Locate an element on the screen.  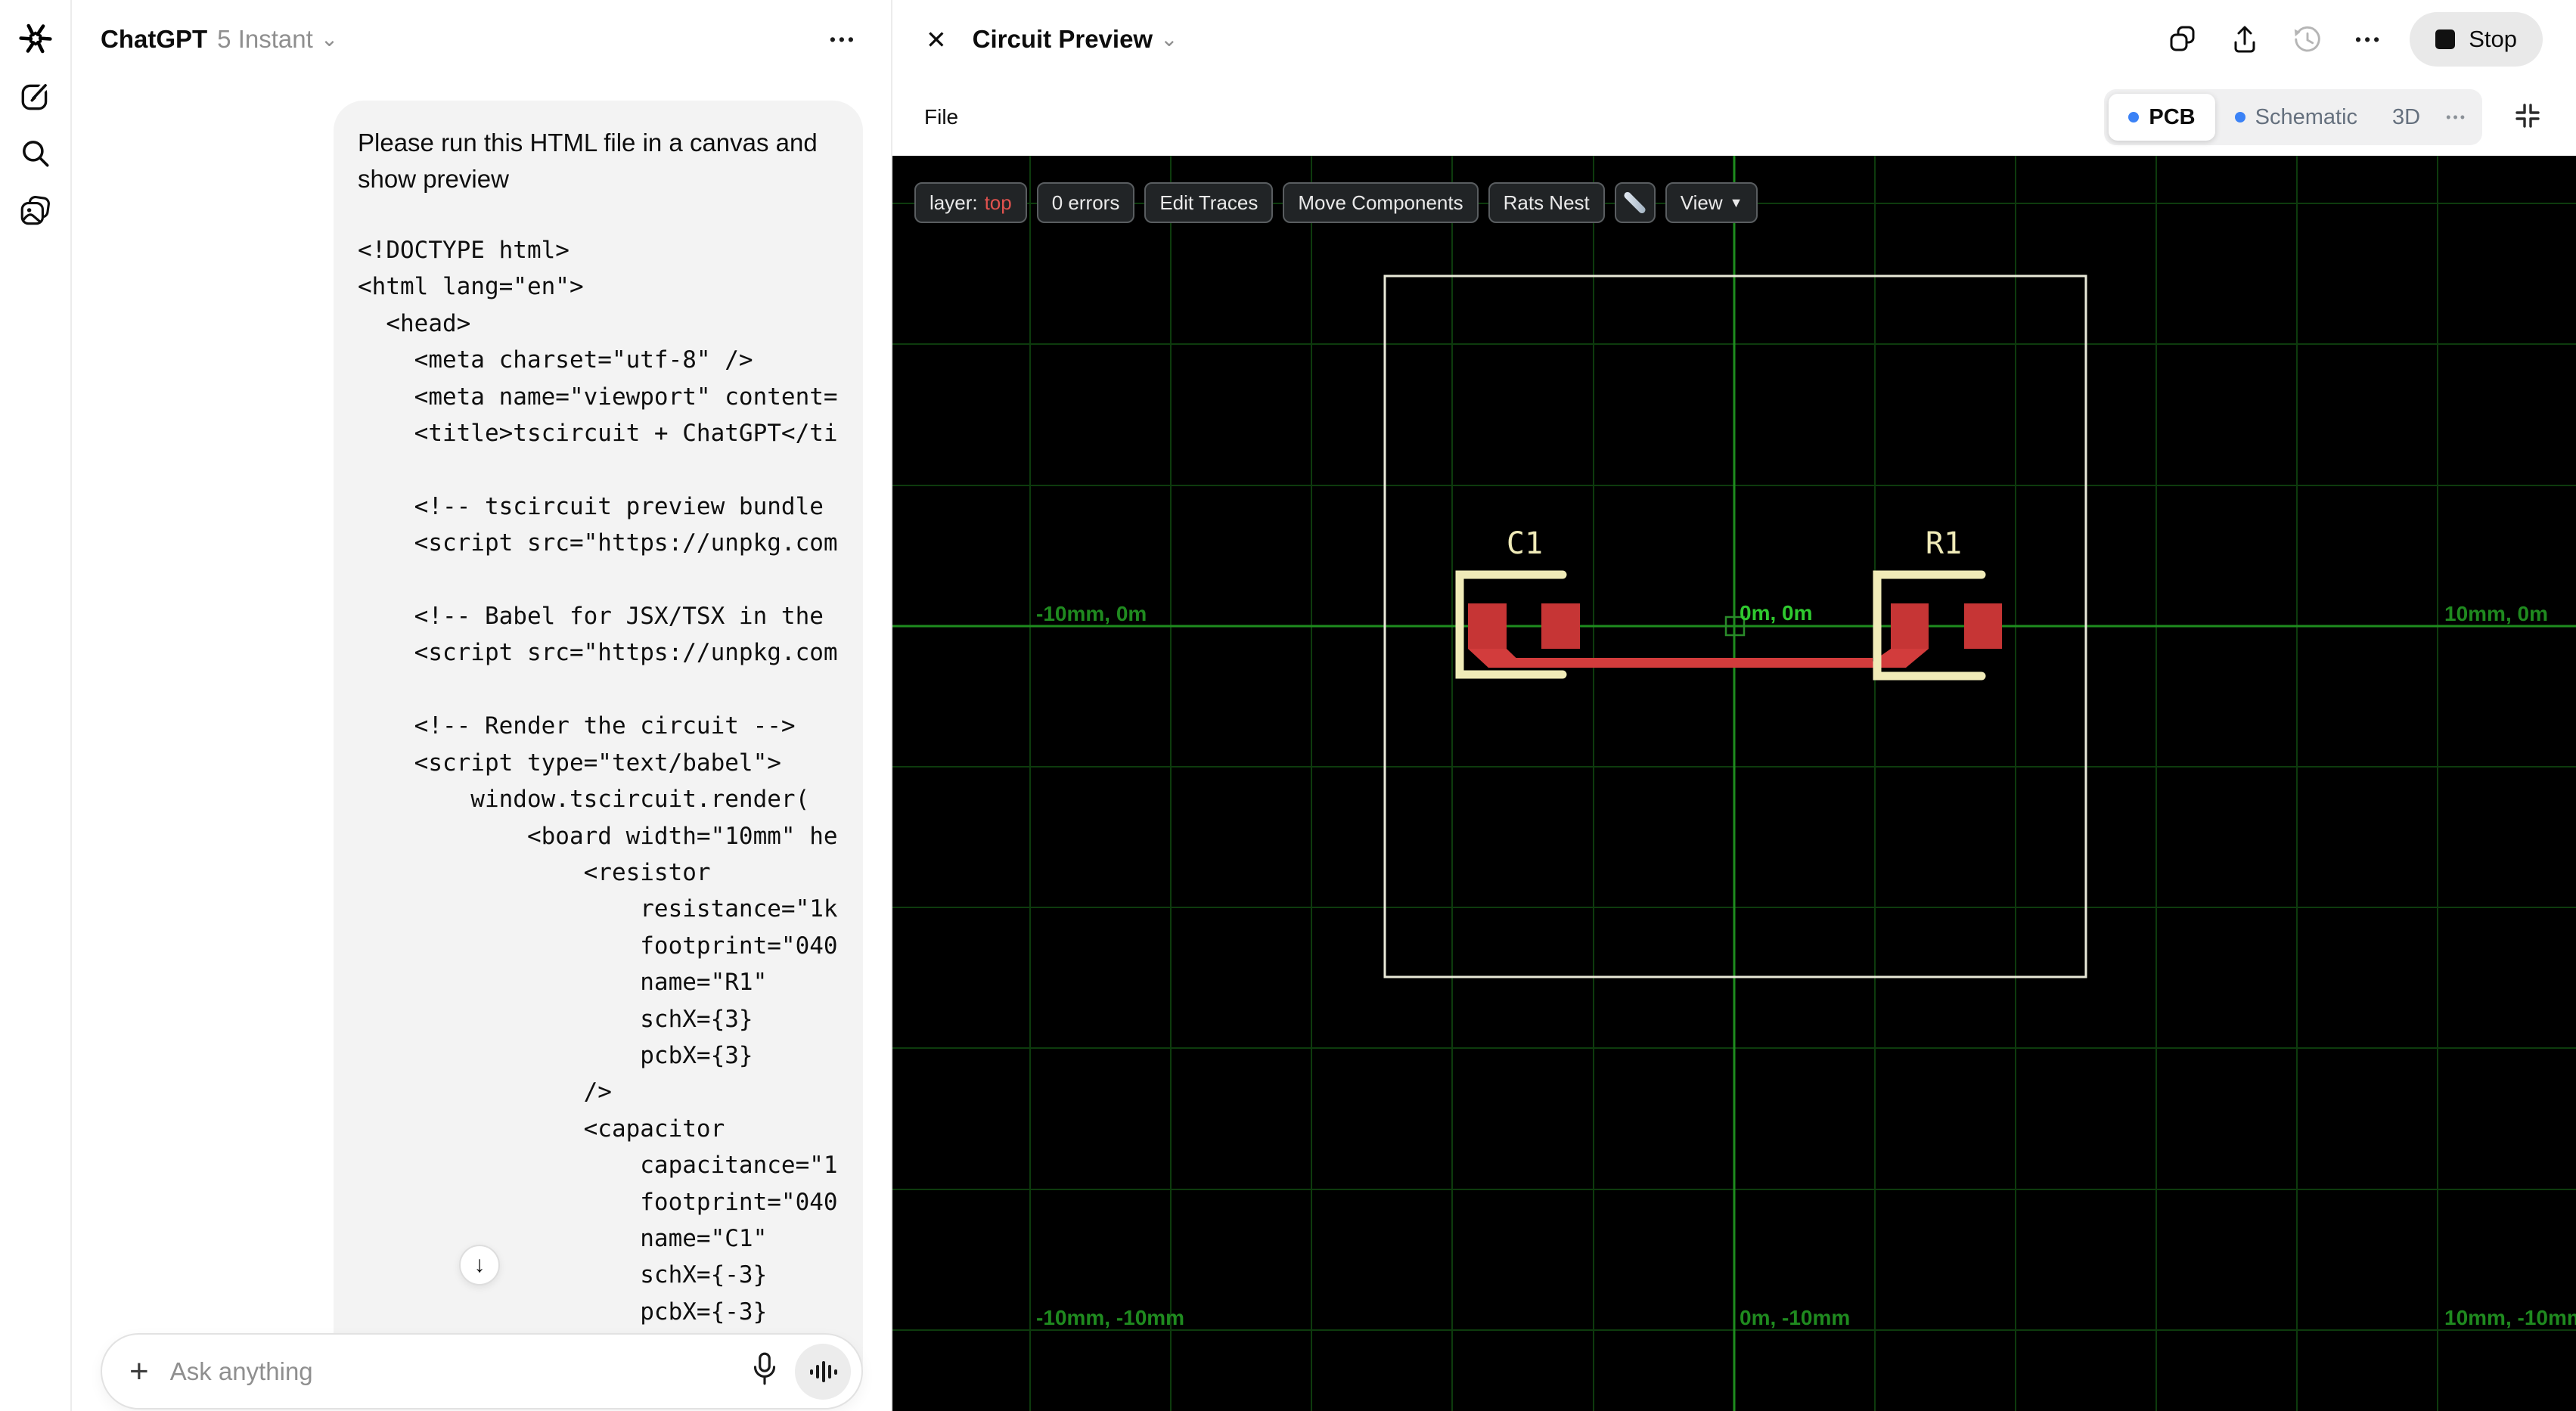
tab-3d: 3D is located at coordinates (2406, 117).